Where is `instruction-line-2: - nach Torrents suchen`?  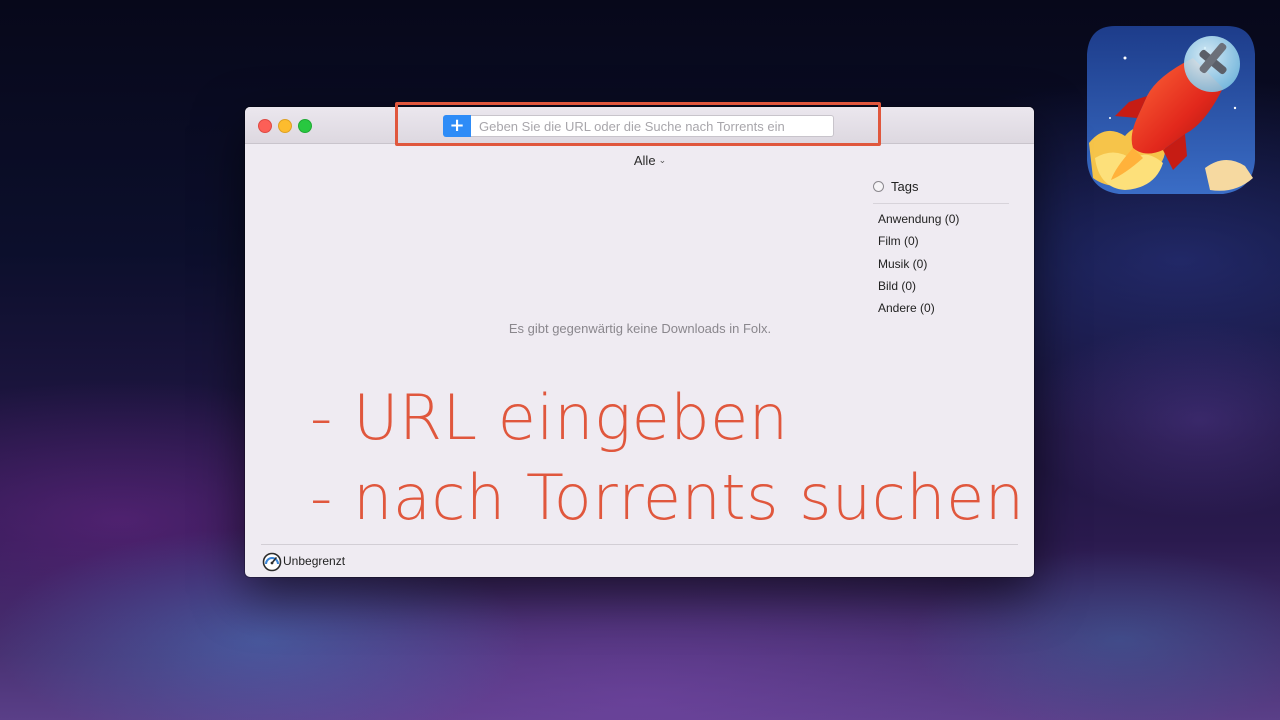 instruction-line-2: - nach Torrents suchen is located at coordinates (667, 497).